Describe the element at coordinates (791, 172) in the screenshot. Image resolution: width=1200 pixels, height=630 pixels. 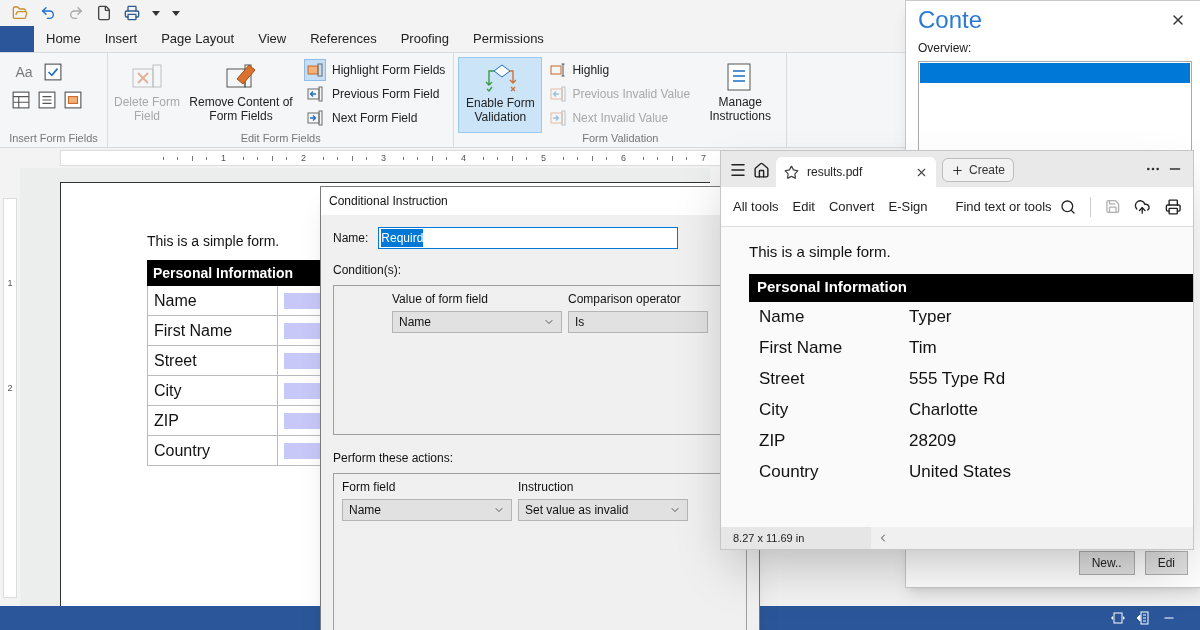
I see `star-icon` at that location.